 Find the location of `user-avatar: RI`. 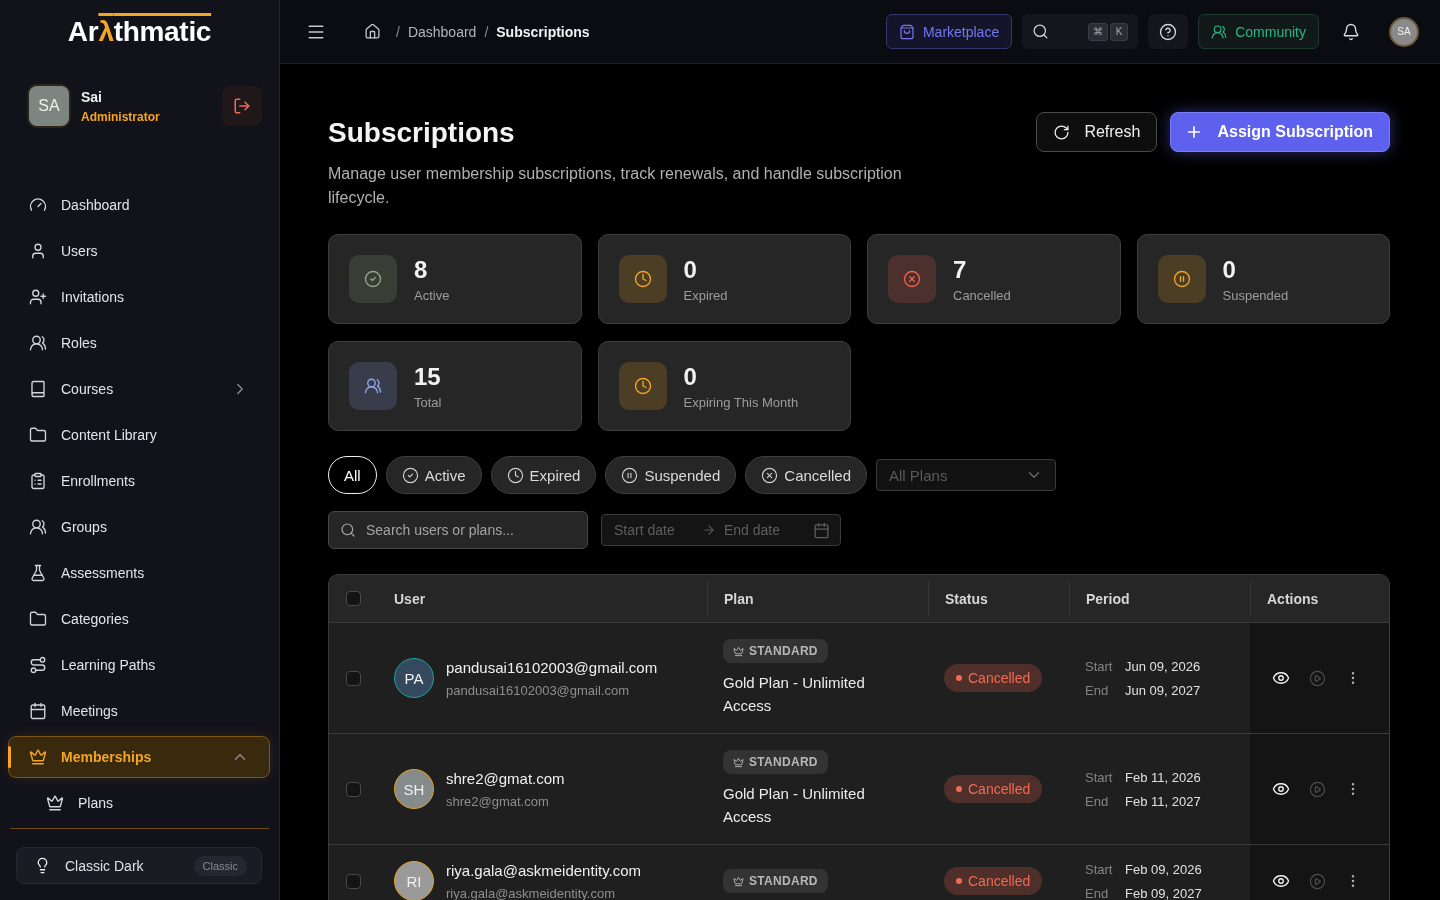

user-avatar: RI is located at coordinates (414, 880).